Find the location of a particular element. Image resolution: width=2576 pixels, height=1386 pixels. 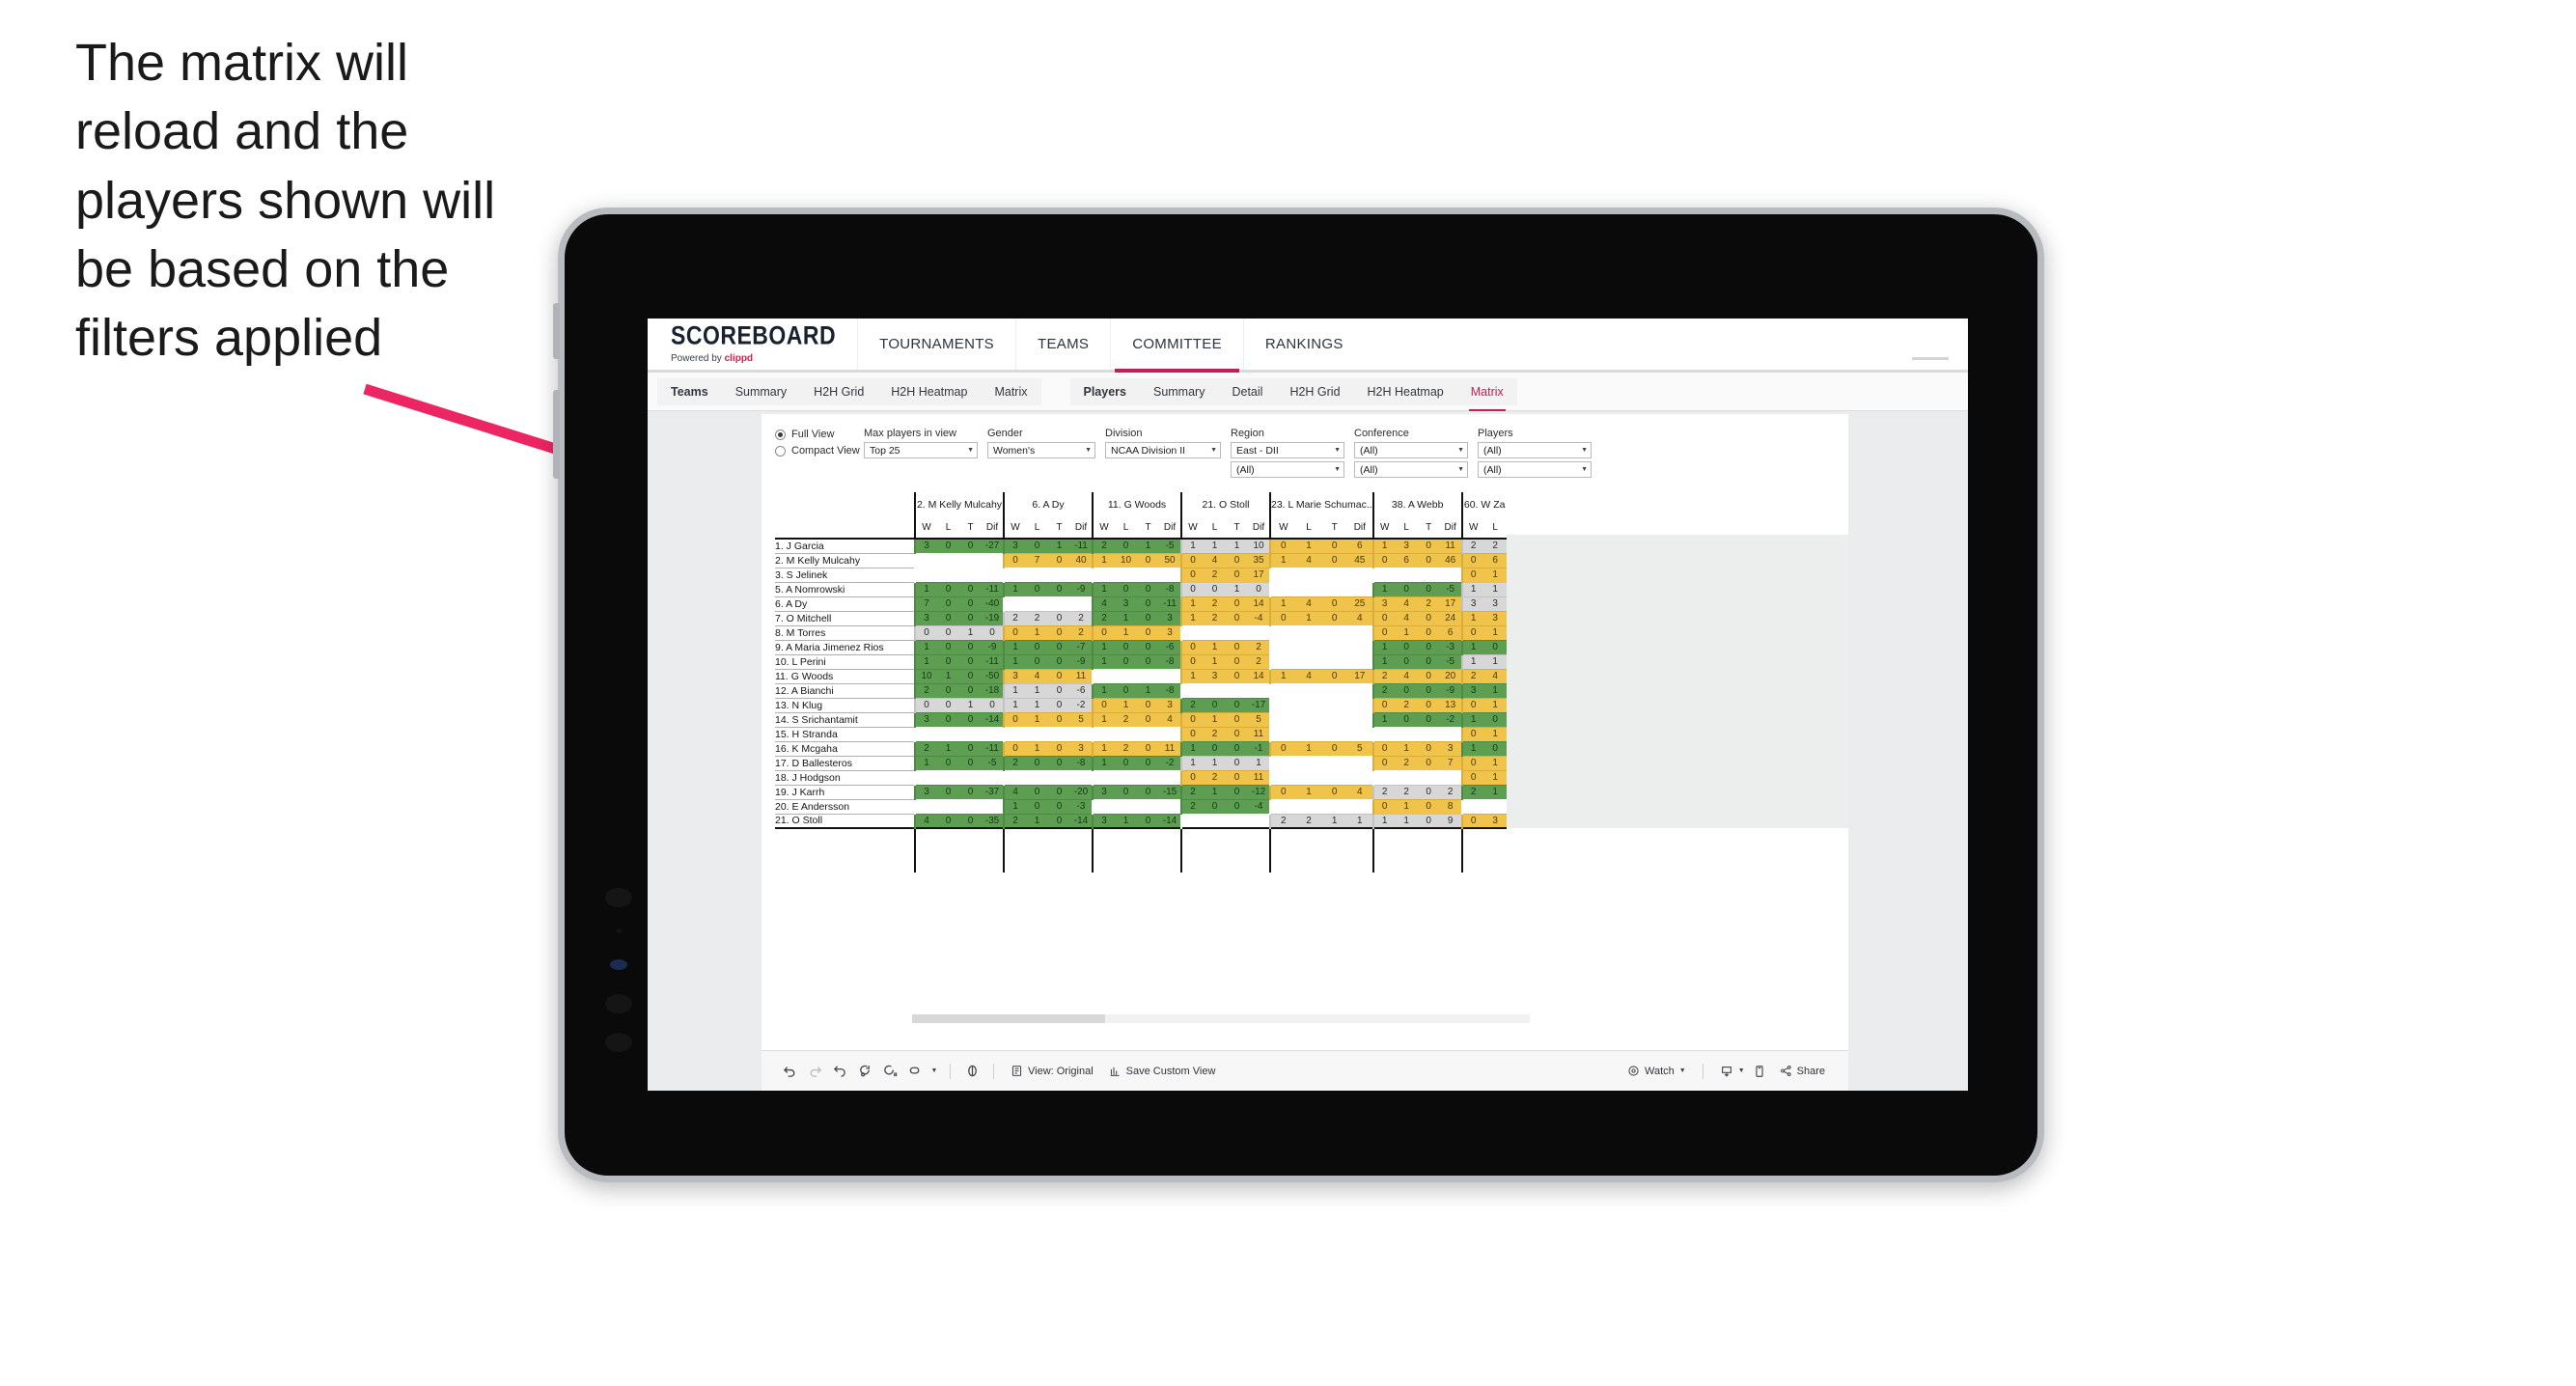

matrix-cell: 7 is located at coordinates (925, 603).